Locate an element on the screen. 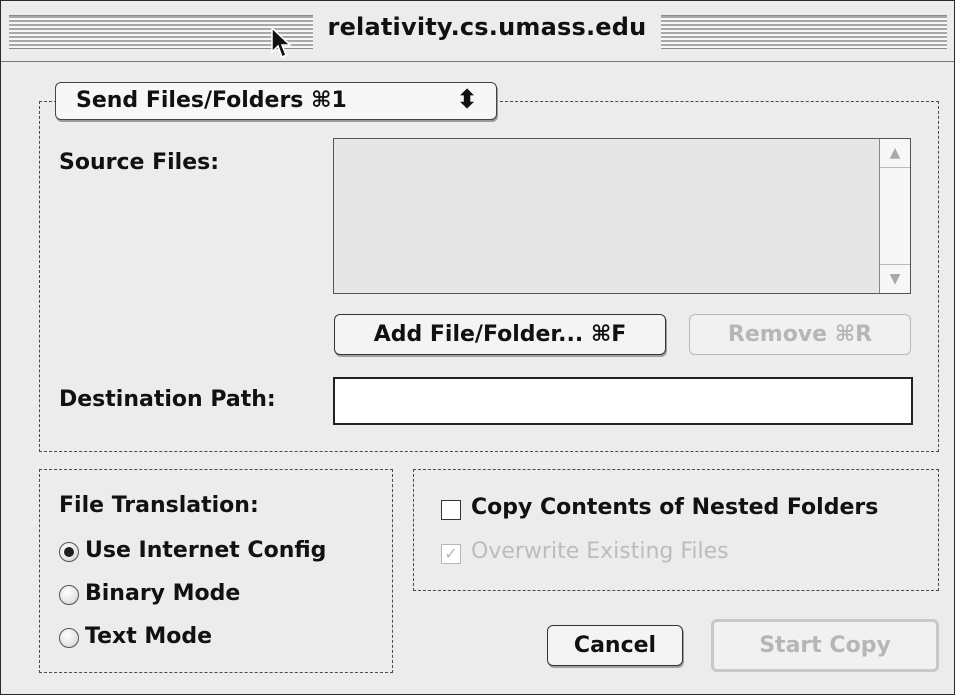 This screenshot has width=955, height=695. radio-text-mode is located at coordinates (69, 638).